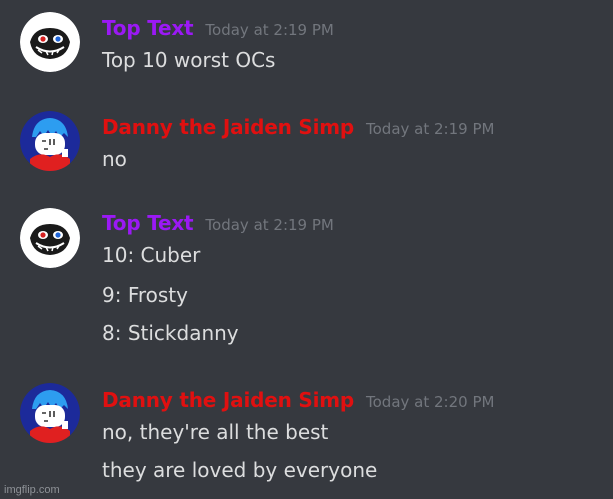 This screenshot has height=499, width=613. I want to click on message-header: Danny the Jaiden Simp Today at 2:20 PM, so click(298, 400).